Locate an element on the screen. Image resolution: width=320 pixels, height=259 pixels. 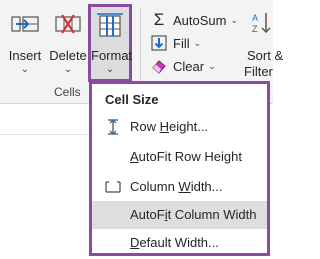
insert-button: Insert ⌄ is located at coordinates (25, 42).